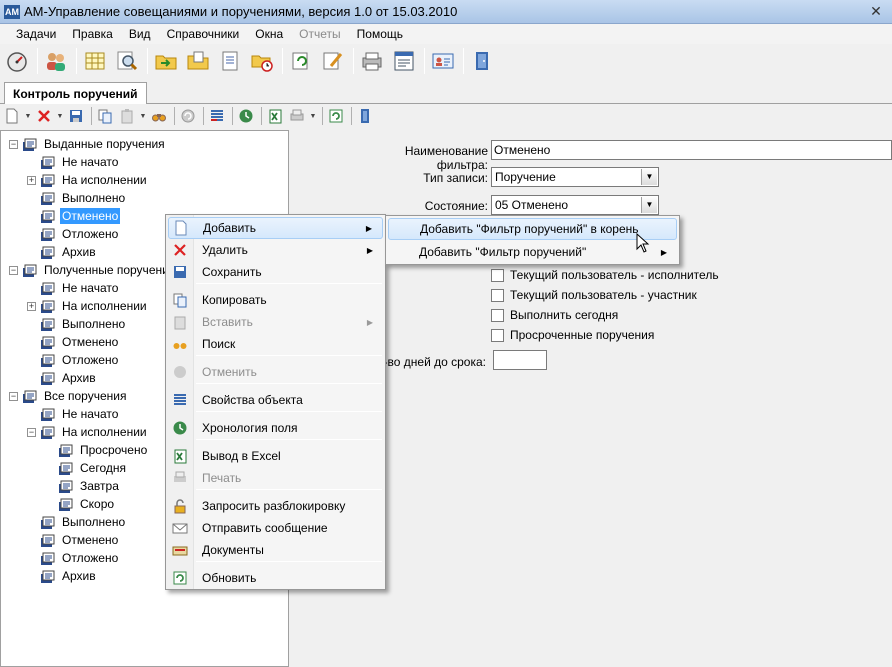 Image resolution: width=892 pixels, height=667 pixels. What do you see at coordinates (275, 456) in the screenshot?
I see `context-menu-item: Вывод в Excel` at bounding box center [275, 456].